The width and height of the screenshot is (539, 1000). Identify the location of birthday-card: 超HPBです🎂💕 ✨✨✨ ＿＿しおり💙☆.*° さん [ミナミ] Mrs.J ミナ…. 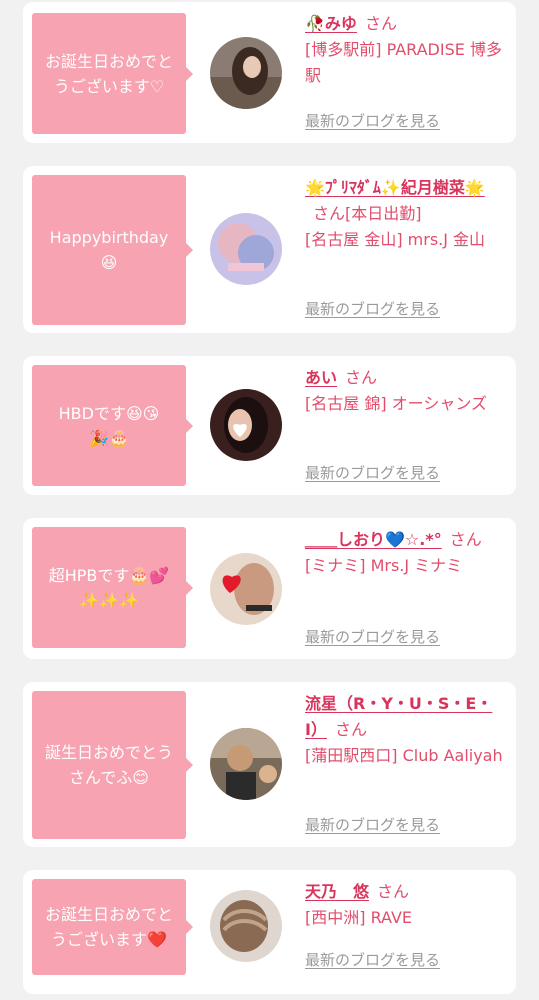
(269, 588).